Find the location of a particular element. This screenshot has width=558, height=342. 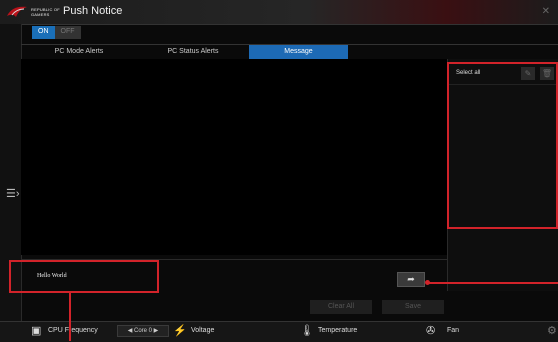

settings-icon: ⚙ is located at coordinates (552, 331).